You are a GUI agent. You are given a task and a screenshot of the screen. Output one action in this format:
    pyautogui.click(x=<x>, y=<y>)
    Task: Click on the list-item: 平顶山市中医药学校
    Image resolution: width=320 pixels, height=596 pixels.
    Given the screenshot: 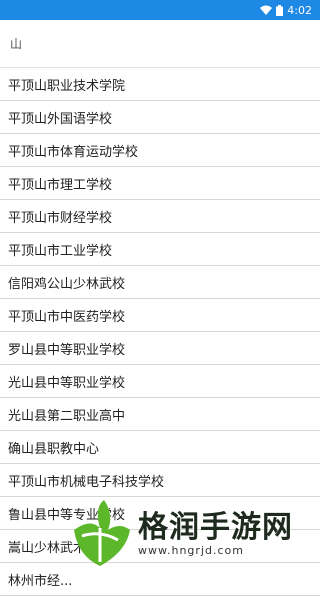 What is the action you would take?
    pyautogui.click(x=160, y=315)
    